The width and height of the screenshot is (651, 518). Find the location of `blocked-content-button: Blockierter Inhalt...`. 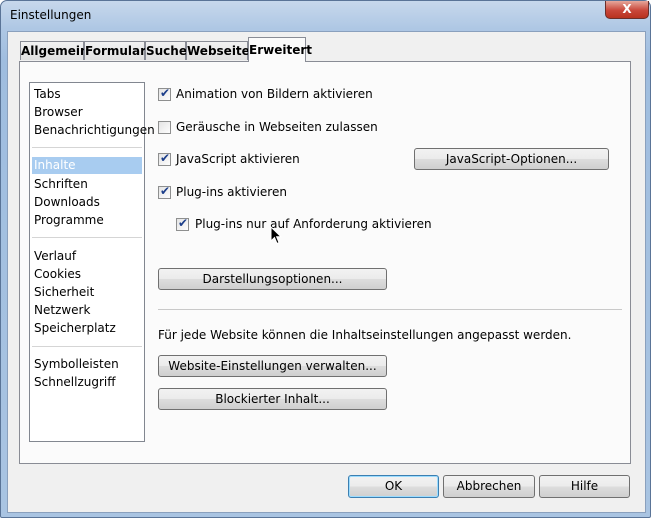

blocked-content-button: Blockierter Inhalt... is located at coordinates (272, 399).